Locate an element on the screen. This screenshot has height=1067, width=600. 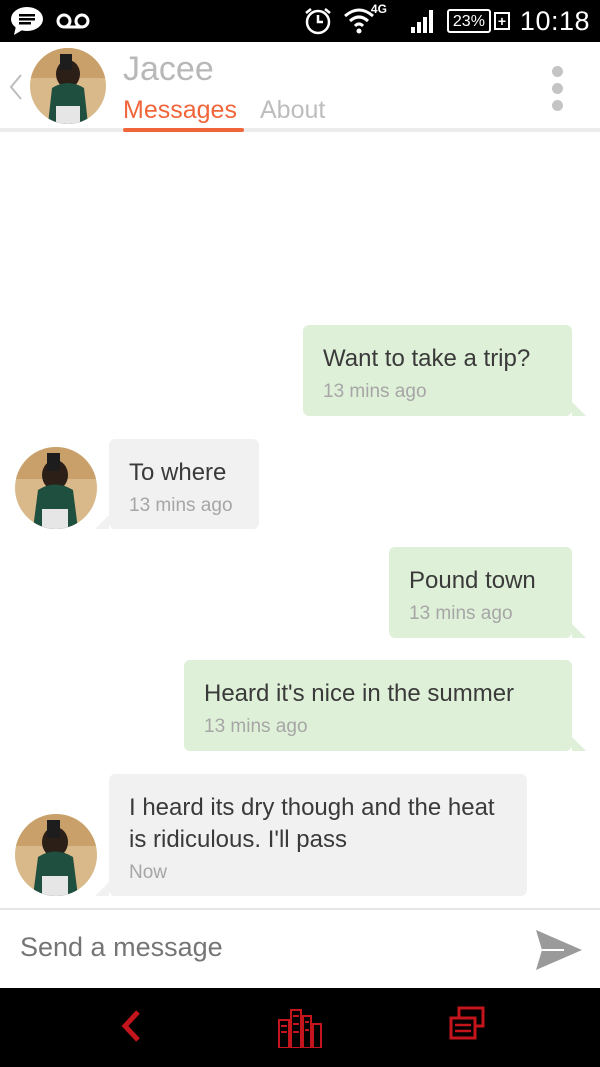
status-right-icons: 4G 23% + 10:18 is located at coordinates (446, 20).